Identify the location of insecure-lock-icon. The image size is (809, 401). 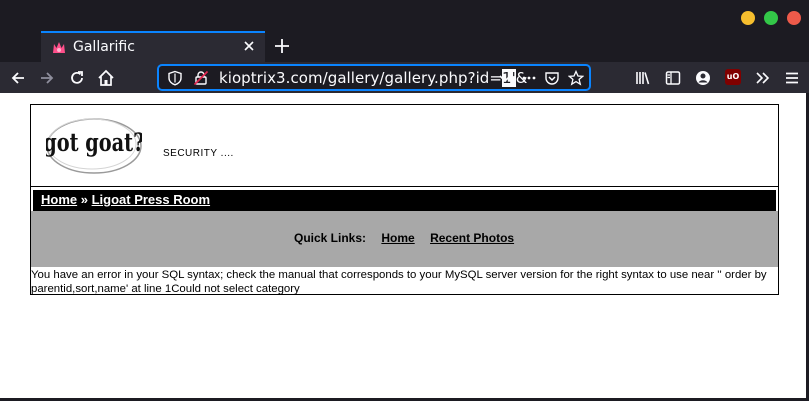
(201, 78).